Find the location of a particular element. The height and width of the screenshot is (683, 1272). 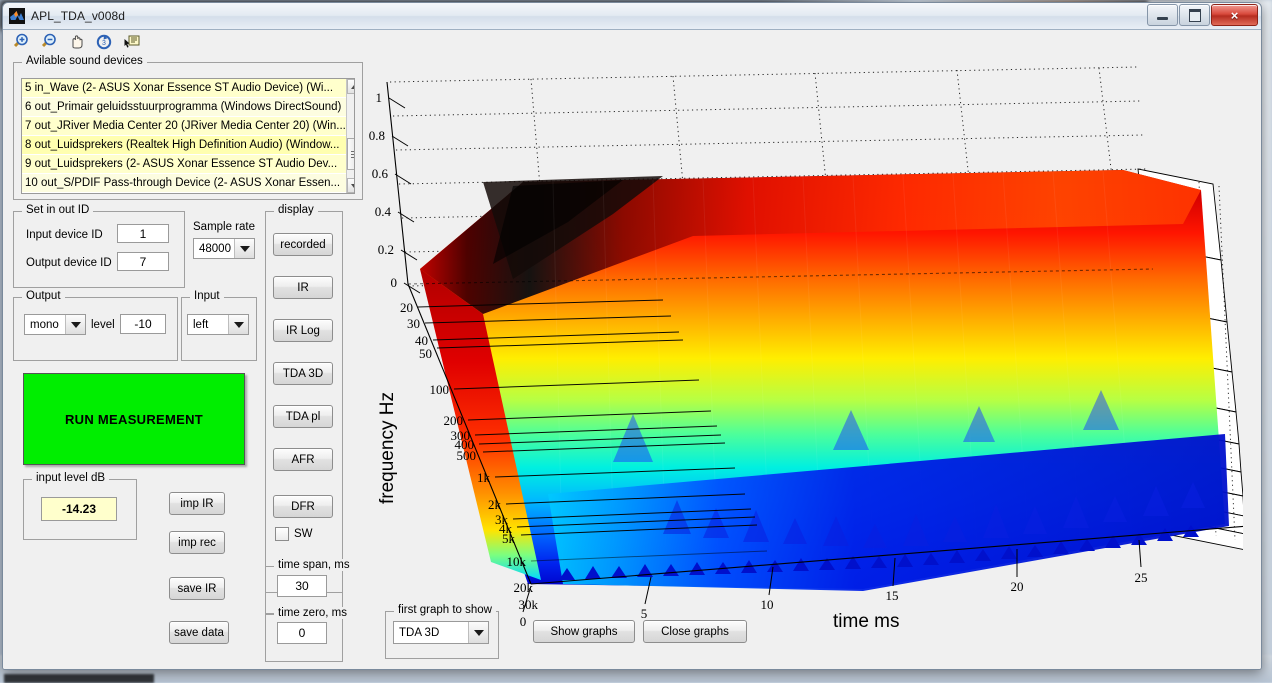

x-tick-label: 25 is located at coordinates (1141, 577).